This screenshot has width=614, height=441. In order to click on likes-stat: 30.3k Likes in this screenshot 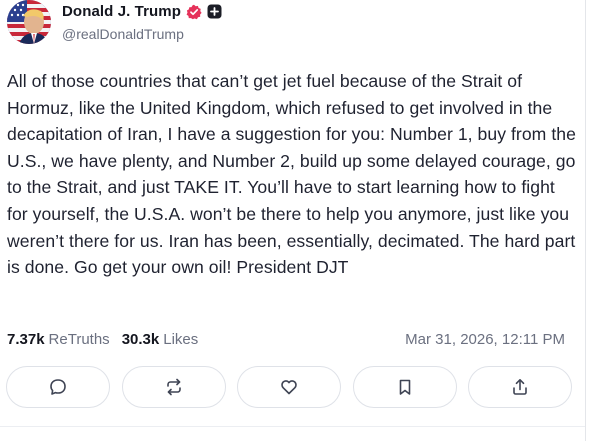, I will do `click(160, 339)`.